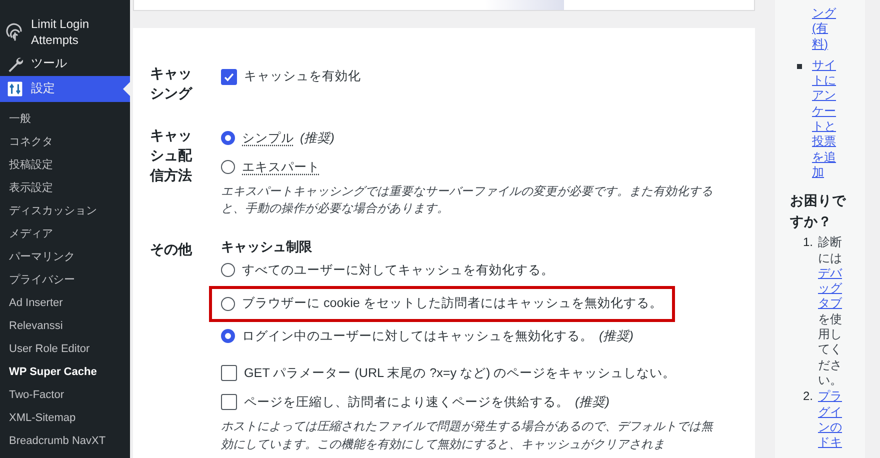  I want to click on help-text: エキスパートキャッシングでは重要なサーバーファイルの変更が必要です。また有効化すると、手動の操作が必要な場合があります。, so click(467, 200).